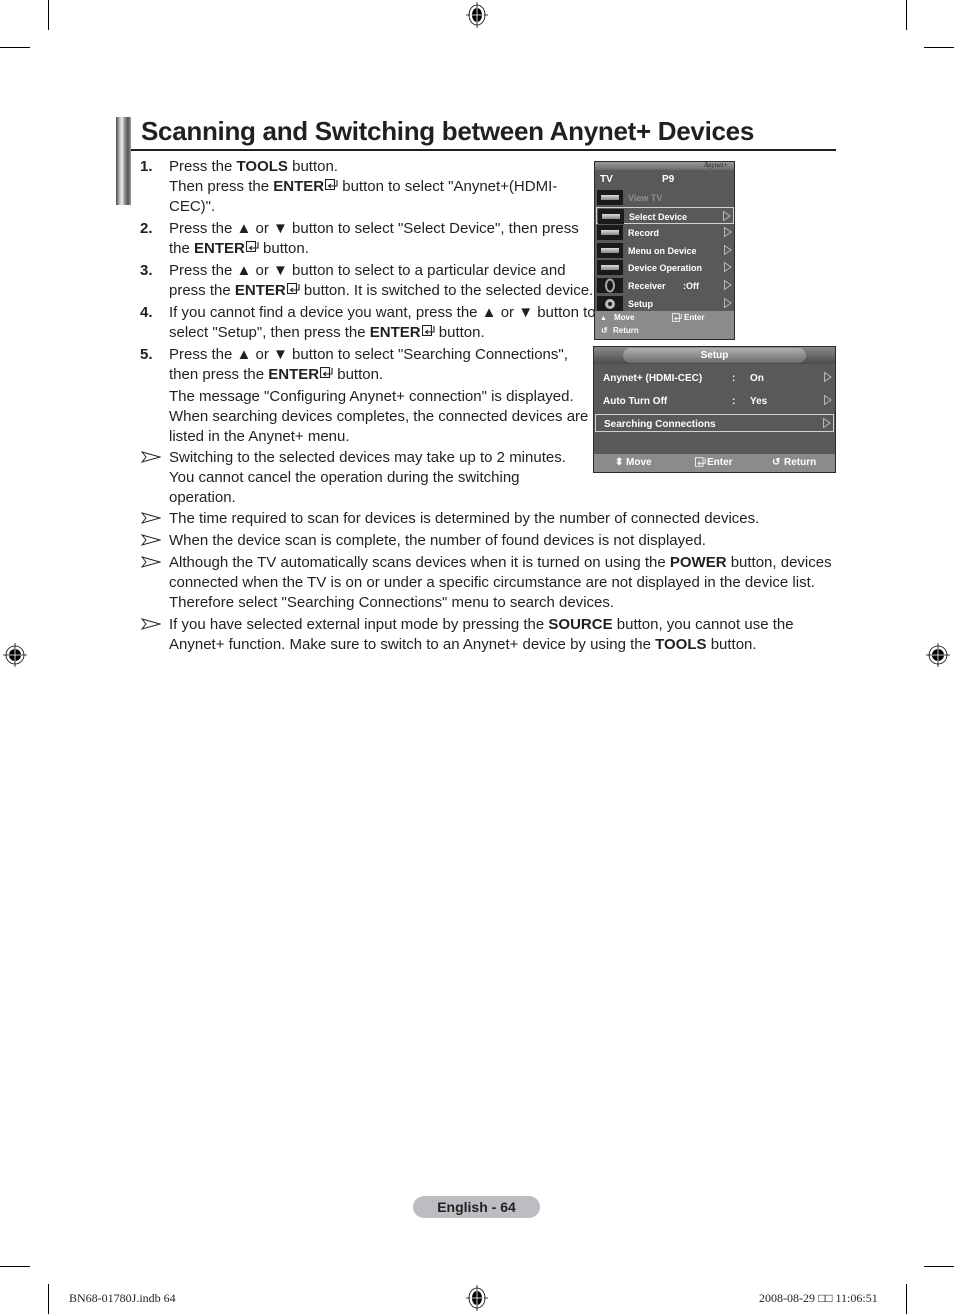  Describe the element at coordinates (624, 317) in the screenshot. I see `move-label: Move` at that location.